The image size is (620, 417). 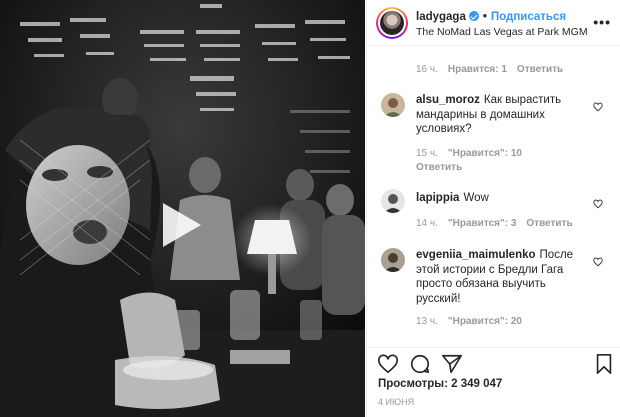 What do you see at coordinates (181, 225) in the screenshot?
I see `play-icon` at bounding box center [181, 225].